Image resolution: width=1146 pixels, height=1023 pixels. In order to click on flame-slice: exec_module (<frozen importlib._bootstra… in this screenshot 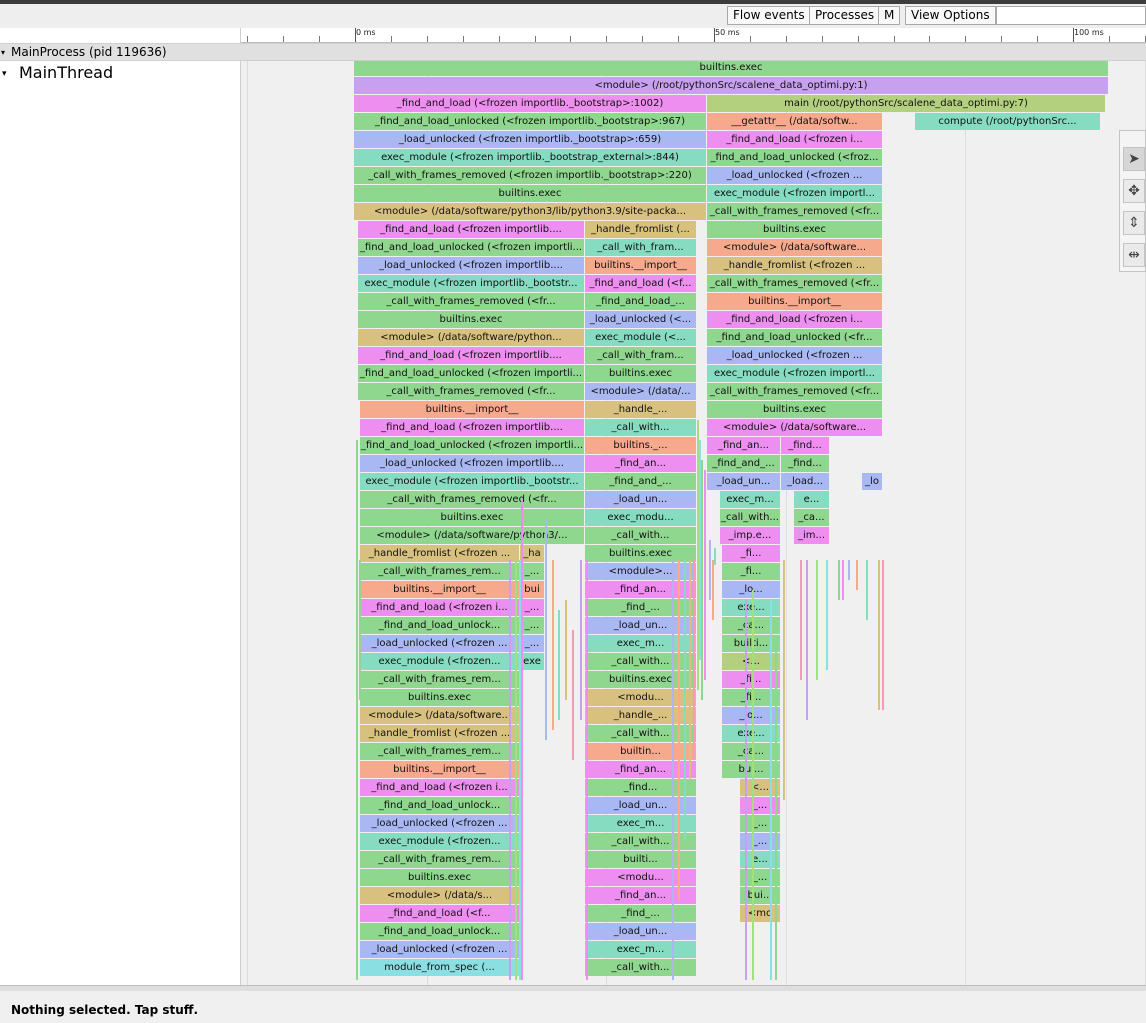, I will do `click(530, 157)`.